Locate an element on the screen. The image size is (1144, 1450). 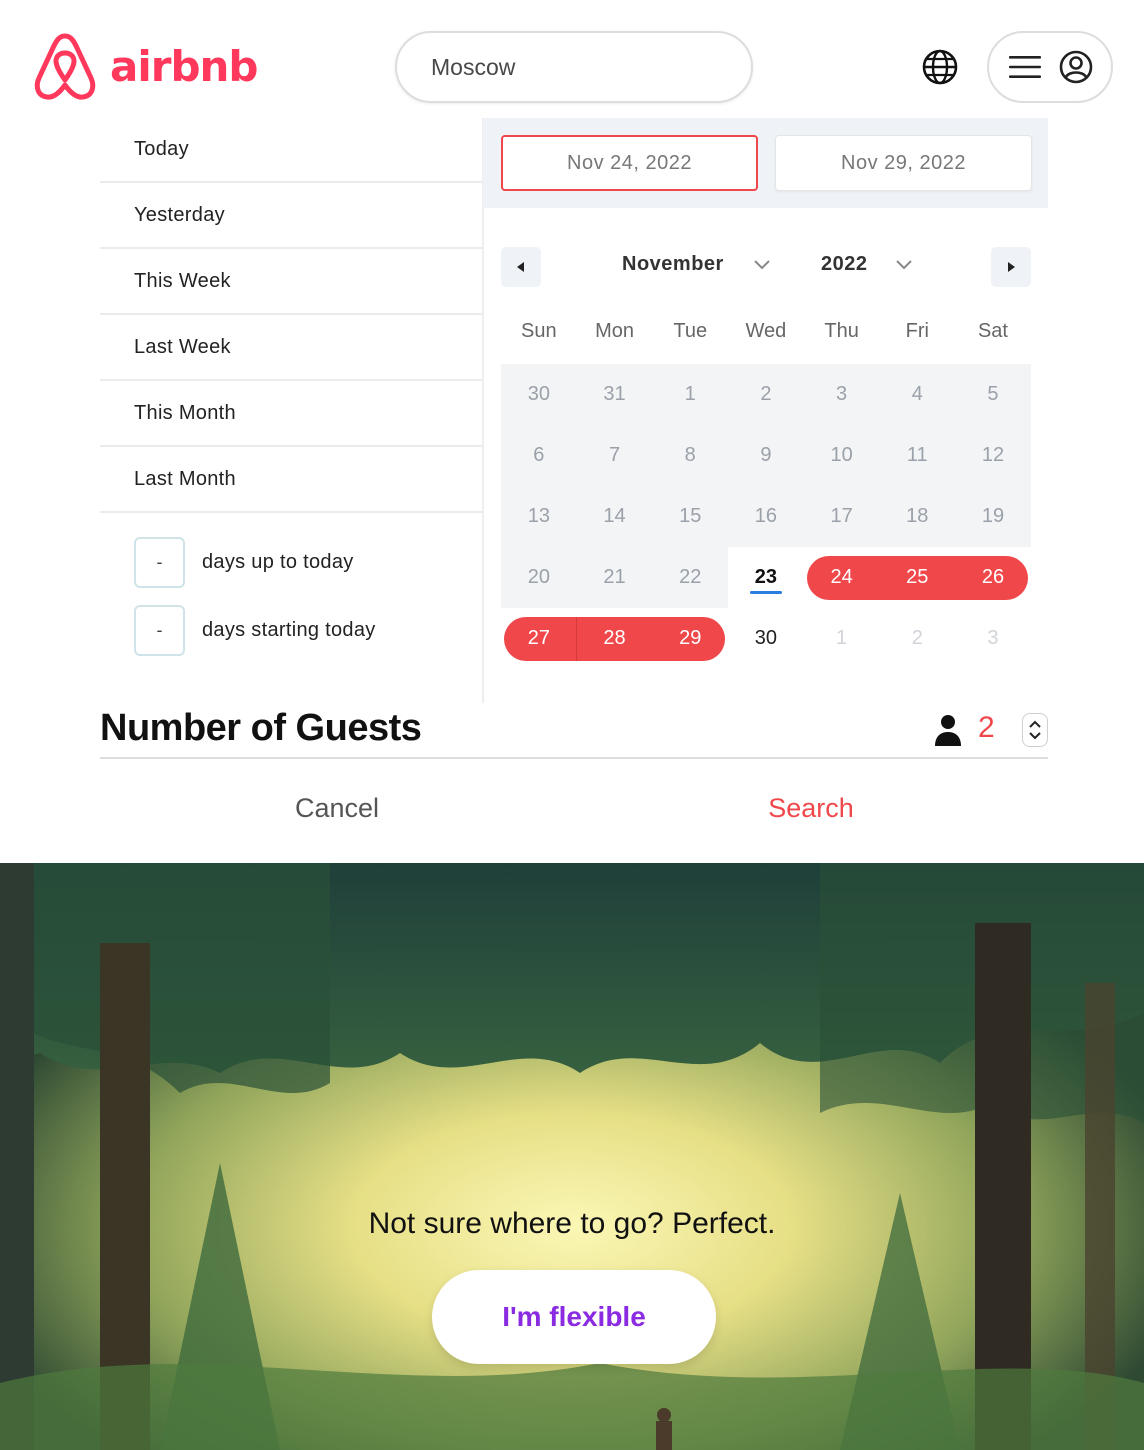
search-value: Moscow is located at coordinates (473, 66).